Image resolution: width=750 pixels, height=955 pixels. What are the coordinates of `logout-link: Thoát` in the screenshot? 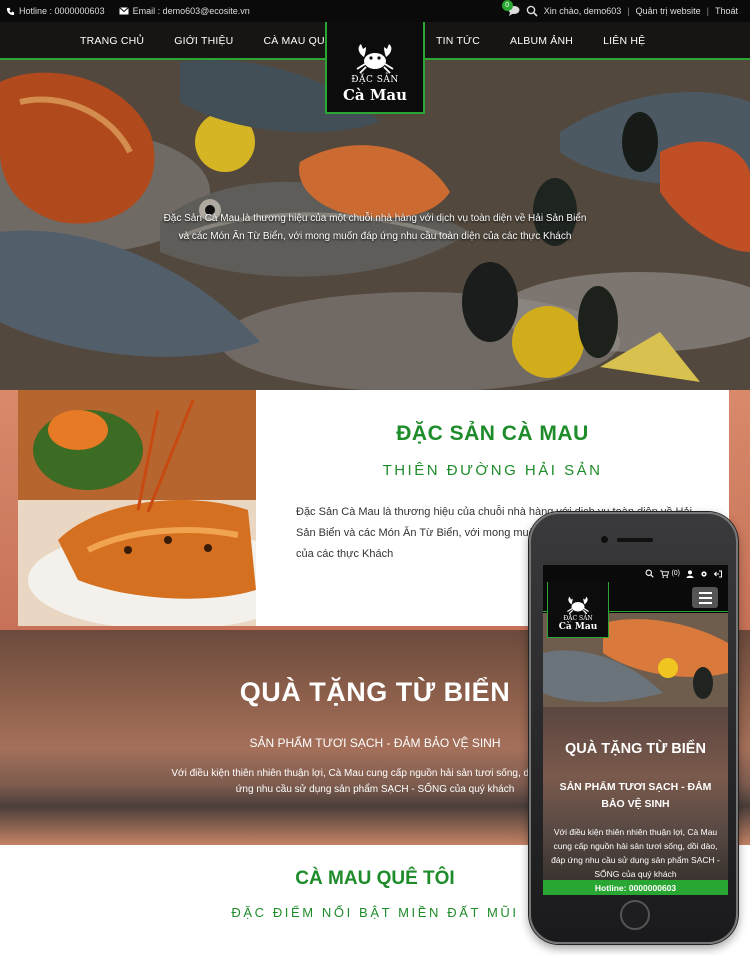 It's located at (726, 11).